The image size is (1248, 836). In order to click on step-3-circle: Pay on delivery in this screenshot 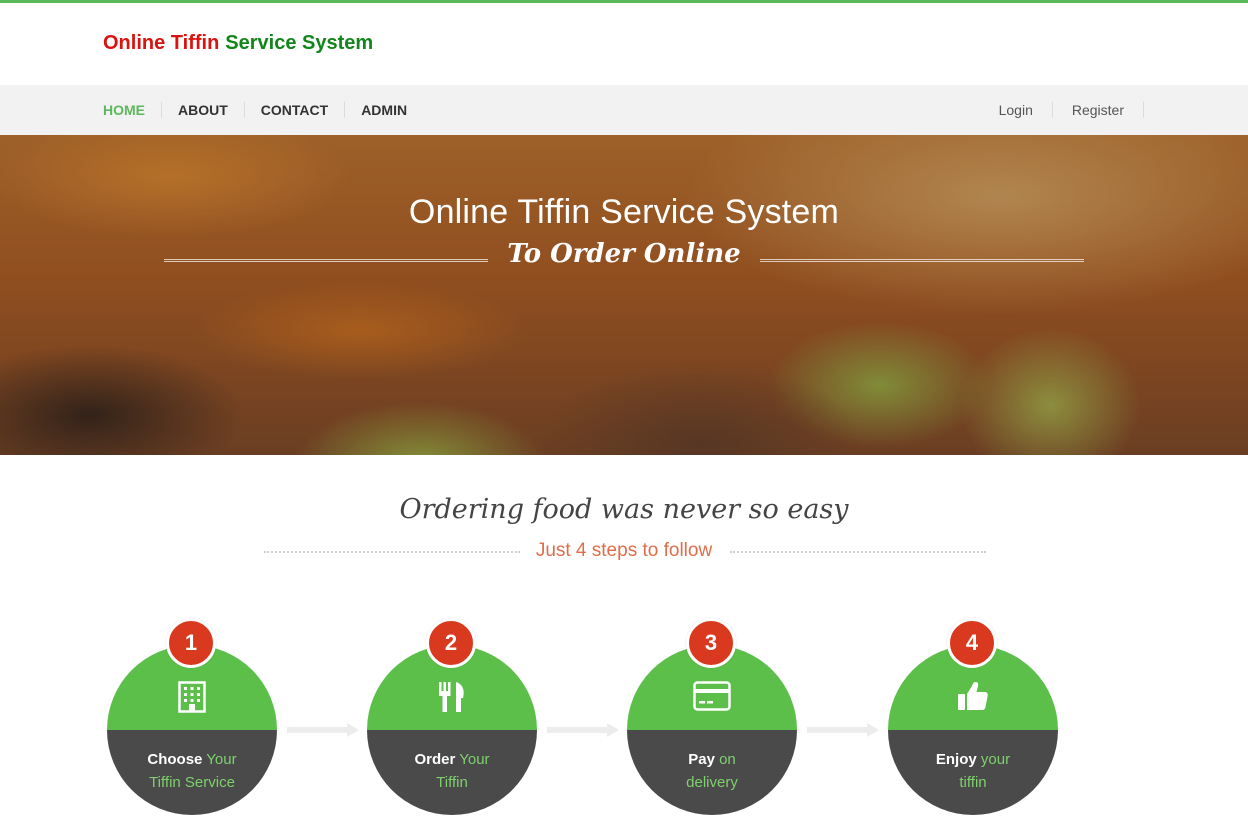, I will do `click(712, 730)`.